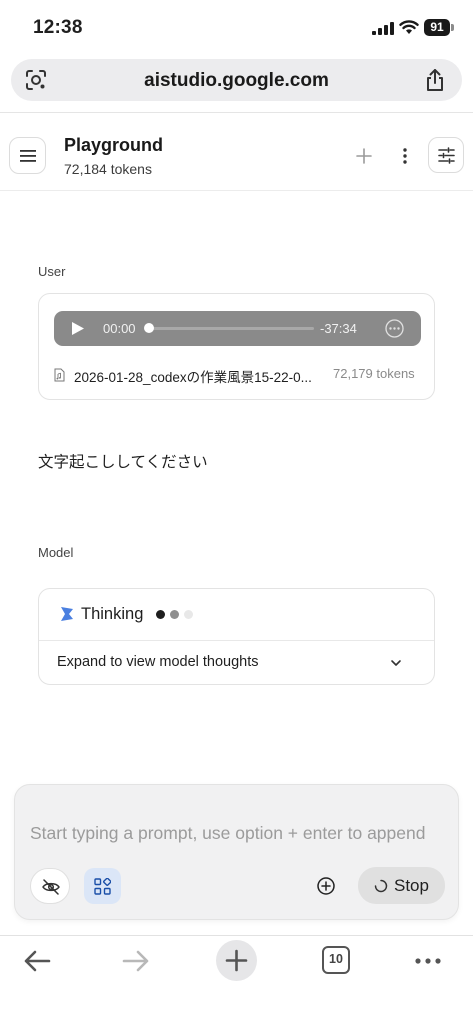 This screenshot has width=473, height=1024. I want to click on url-text: aistudio.google.com, so click(236, 81).